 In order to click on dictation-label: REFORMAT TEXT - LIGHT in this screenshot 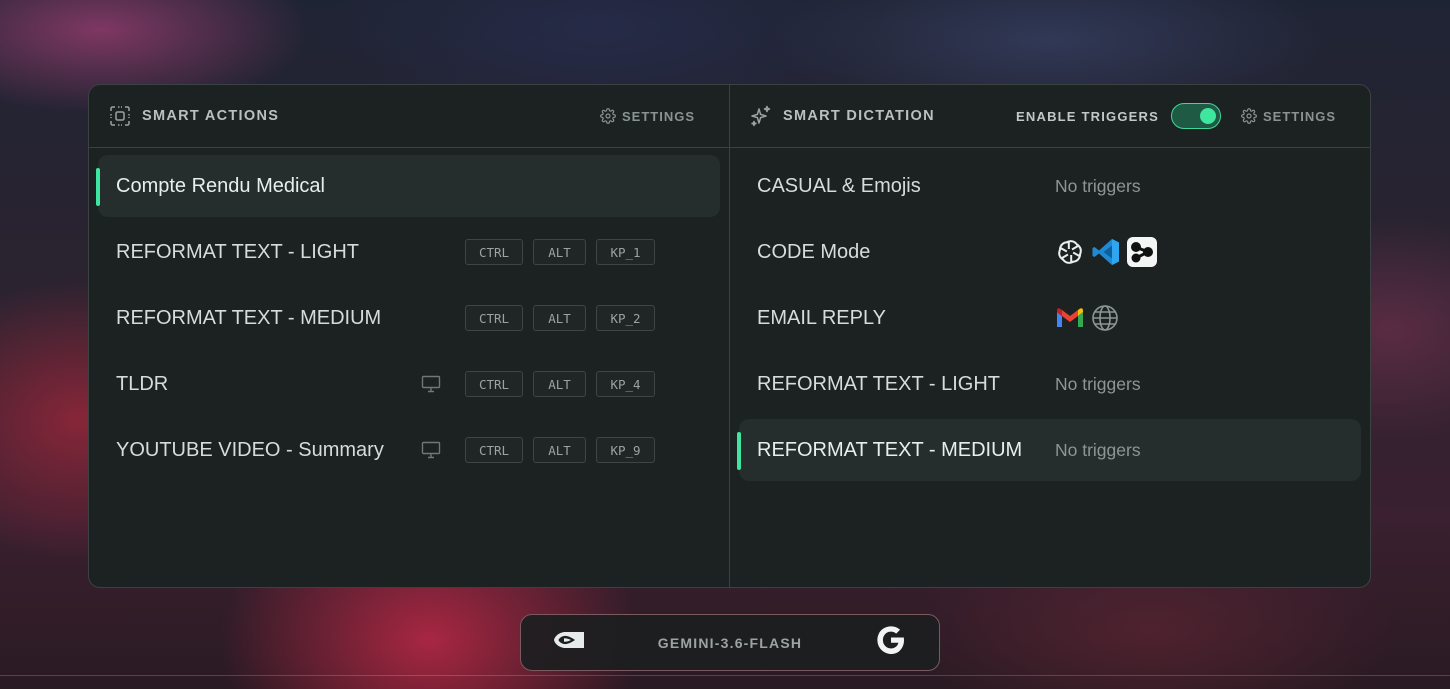, I will do `click(878, 383)`.